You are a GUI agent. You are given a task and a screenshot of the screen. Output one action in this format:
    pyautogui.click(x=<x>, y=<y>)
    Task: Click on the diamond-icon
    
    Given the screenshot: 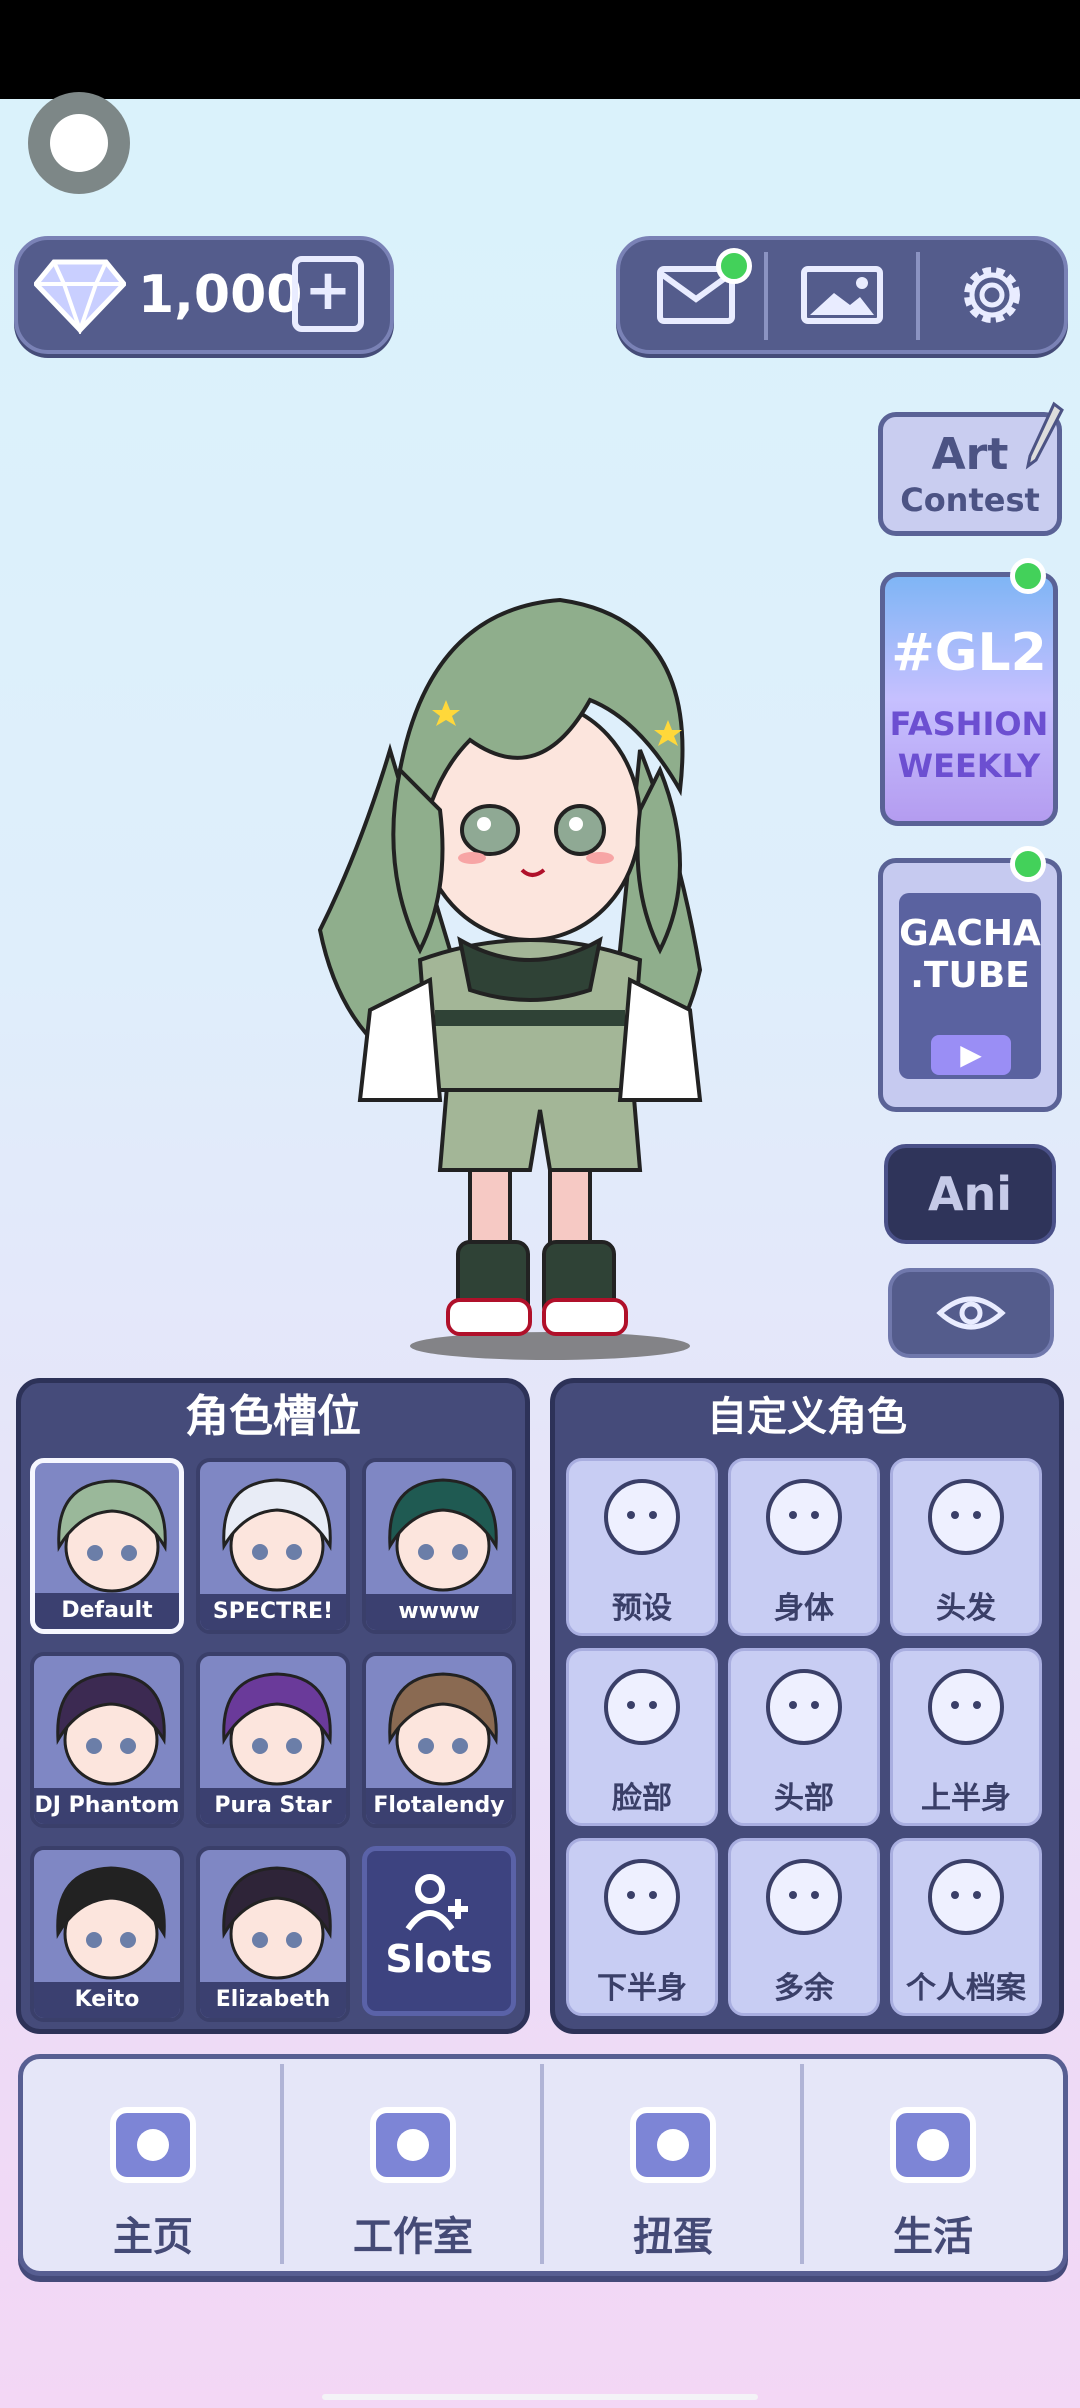 What is the action you would take?
    pyautogui.click(x=80, y=296)
    